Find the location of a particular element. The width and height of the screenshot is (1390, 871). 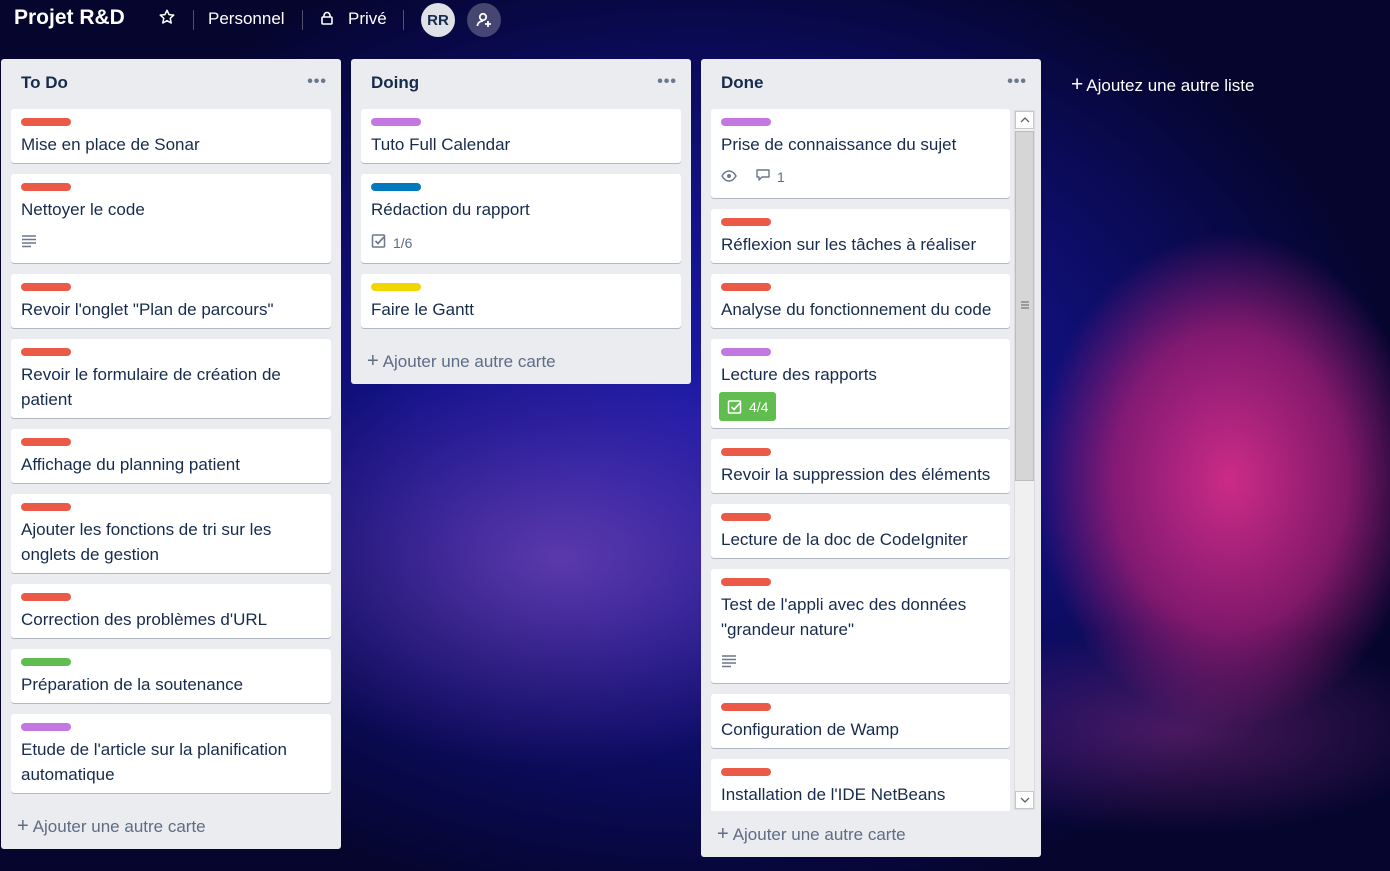

card: Prise de connaissance du sujet 1 is located at coordinates (860, 153).